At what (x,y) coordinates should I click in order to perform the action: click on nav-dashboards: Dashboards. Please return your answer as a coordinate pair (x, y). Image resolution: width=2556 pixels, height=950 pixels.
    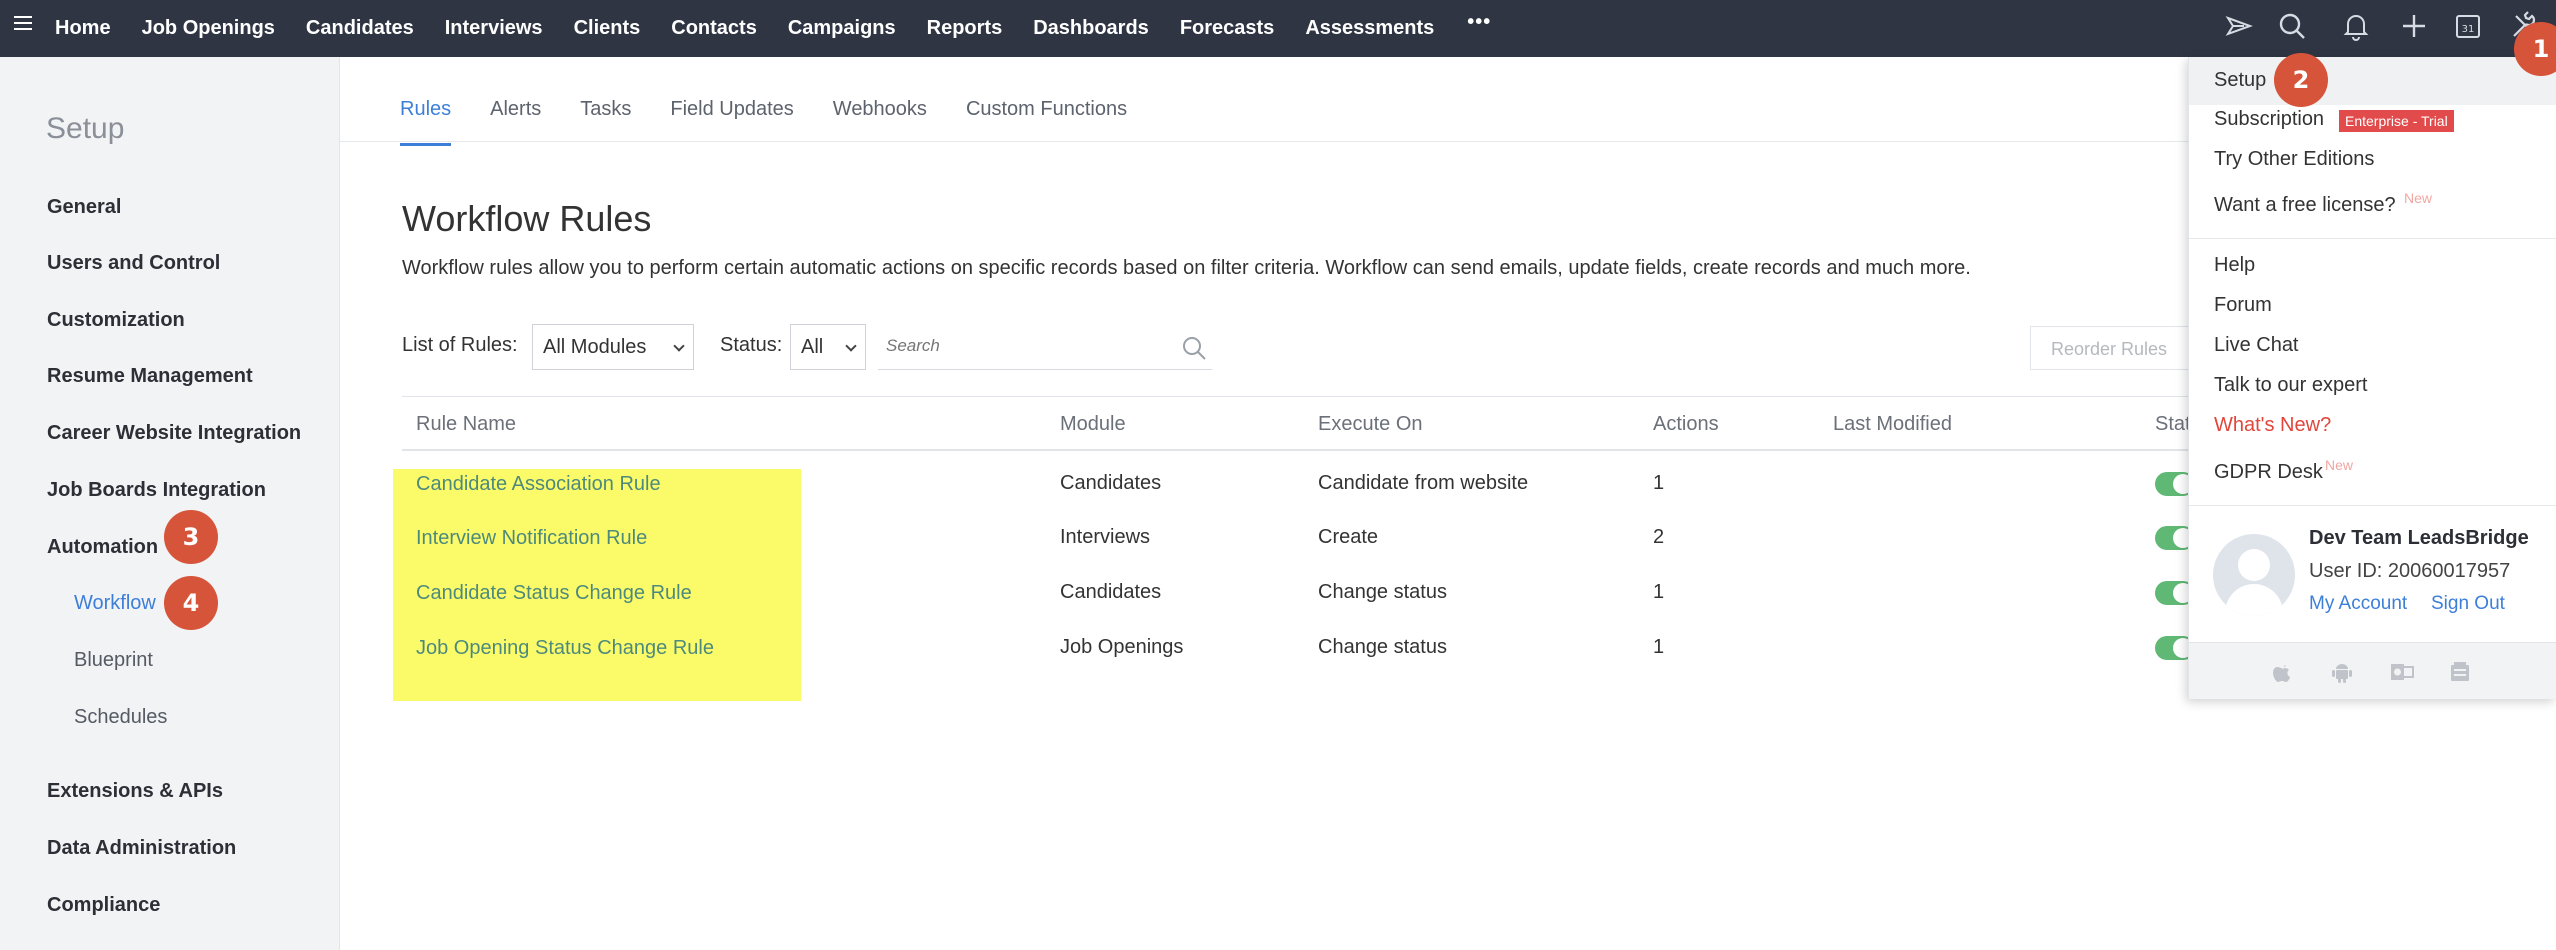
    Looking at the image, I should click on (1091, 28).